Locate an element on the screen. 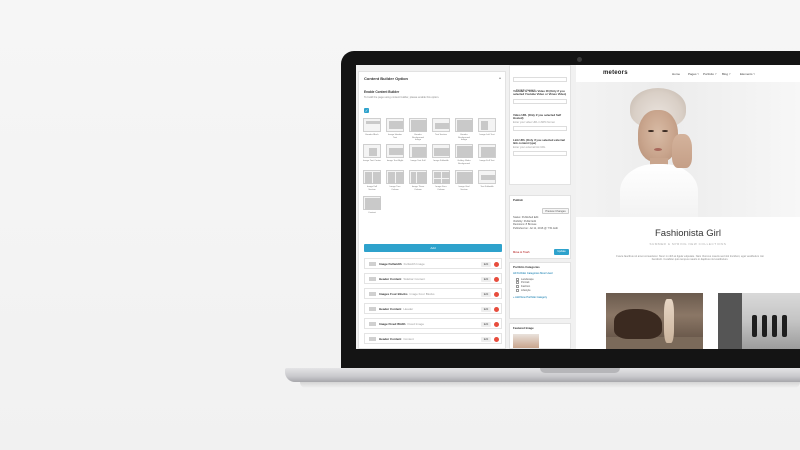  nav-item: Portfolio ˅ is located at coordinates (710, 74).